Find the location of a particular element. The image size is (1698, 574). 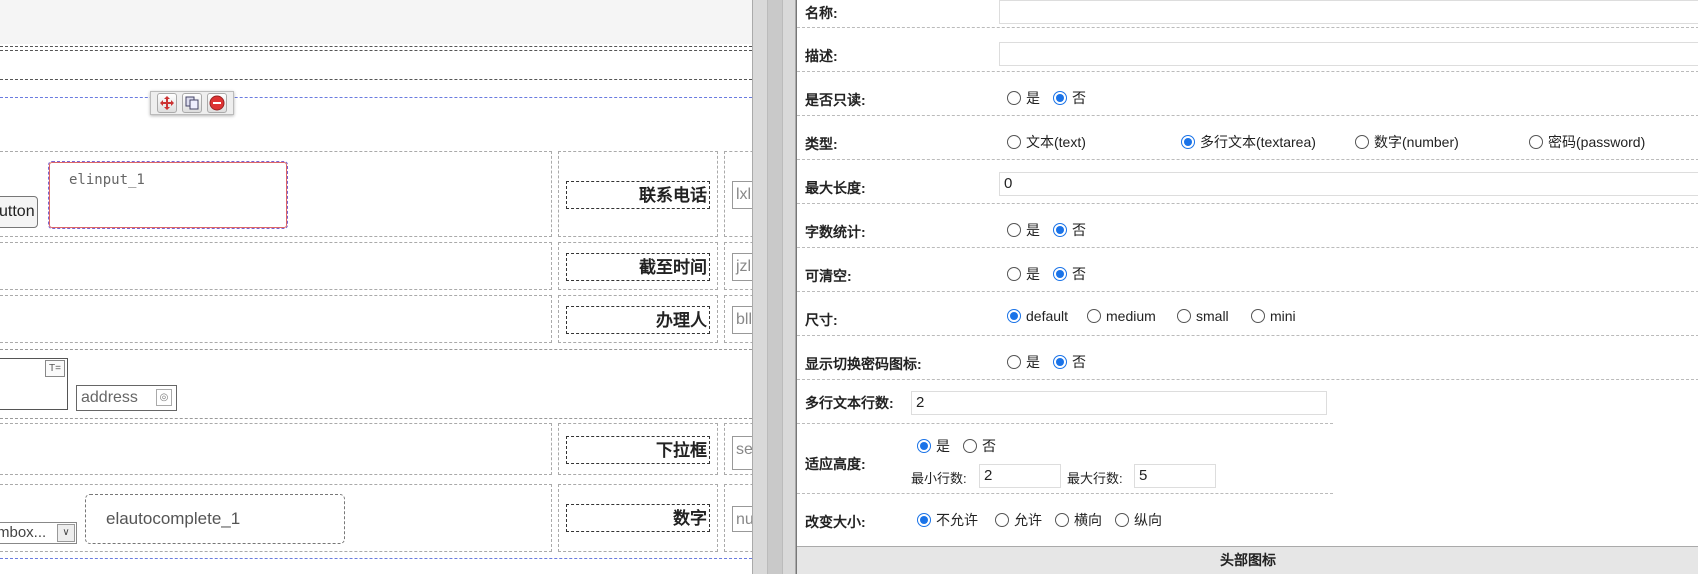

description-input is located at coordinates (1348, 54).